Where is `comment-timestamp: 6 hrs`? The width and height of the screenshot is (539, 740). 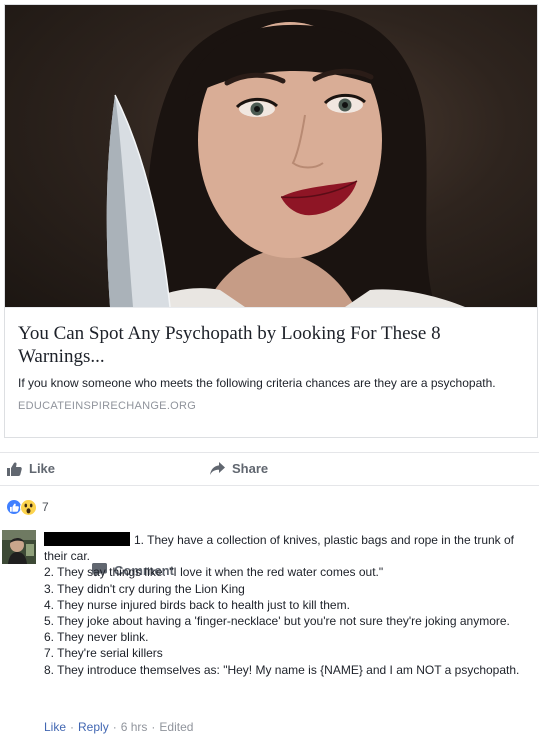 comment-timestamp: 6 hrs is located at coordinates (134, 727).